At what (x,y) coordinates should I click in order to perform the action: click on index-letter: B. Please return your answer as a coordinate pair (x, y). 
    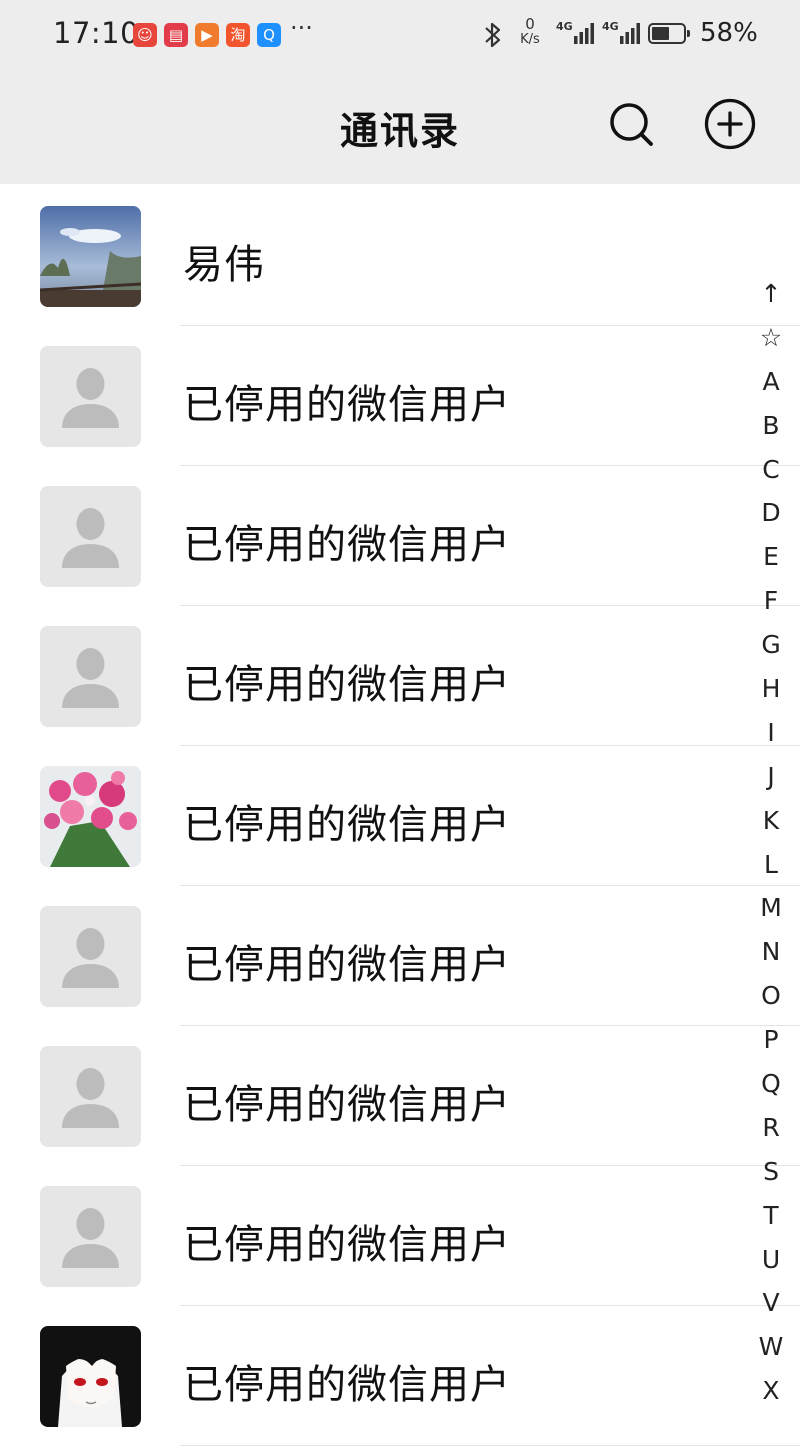
    Looking at the image, I should click on (771, 426).